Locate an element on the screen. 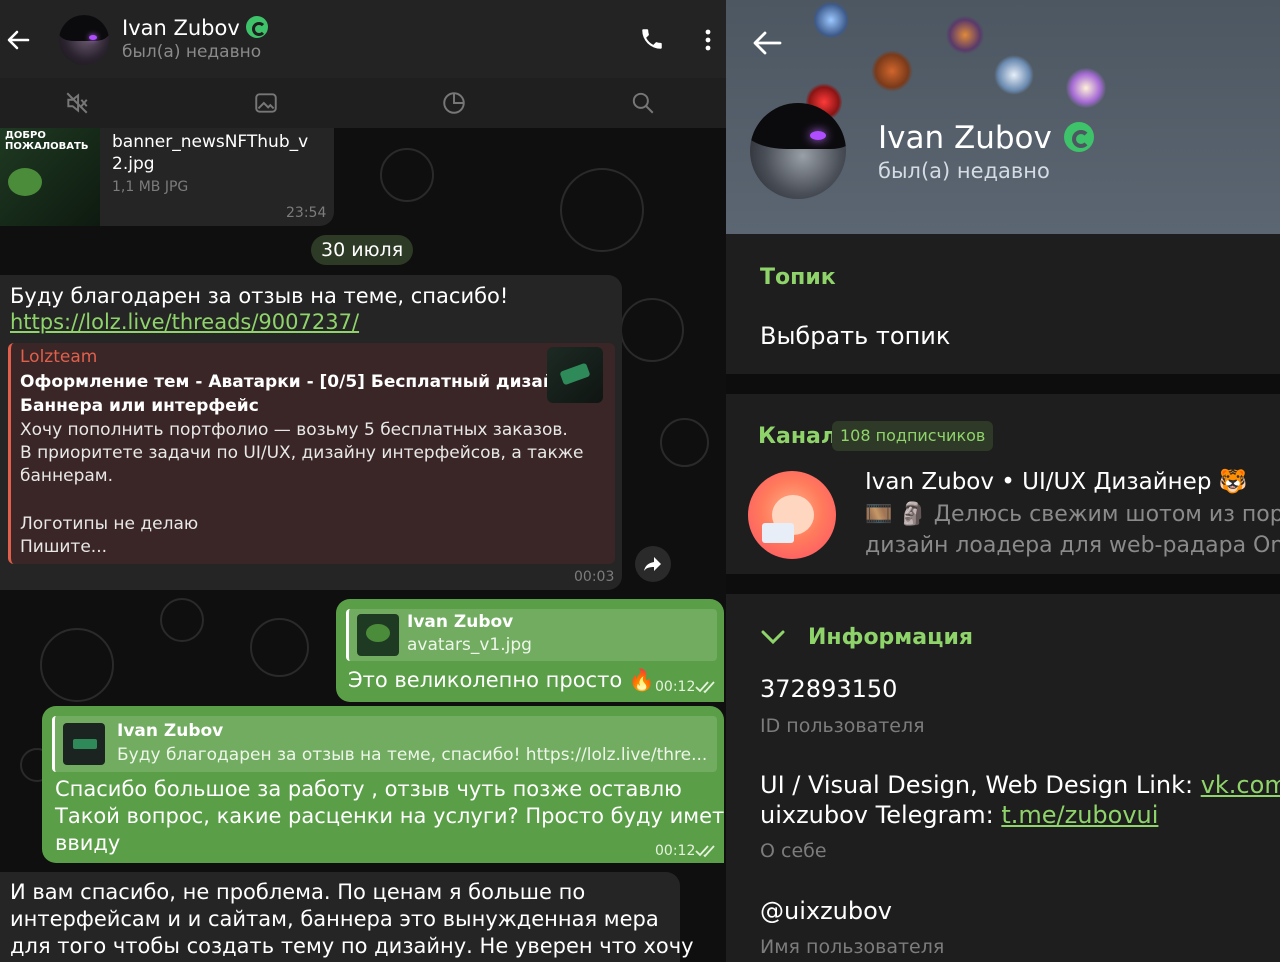 Image resolution: width=1280 pixels, height=962 pixels. user-id-label: ID пользователя is located at coordinates (842, 726).